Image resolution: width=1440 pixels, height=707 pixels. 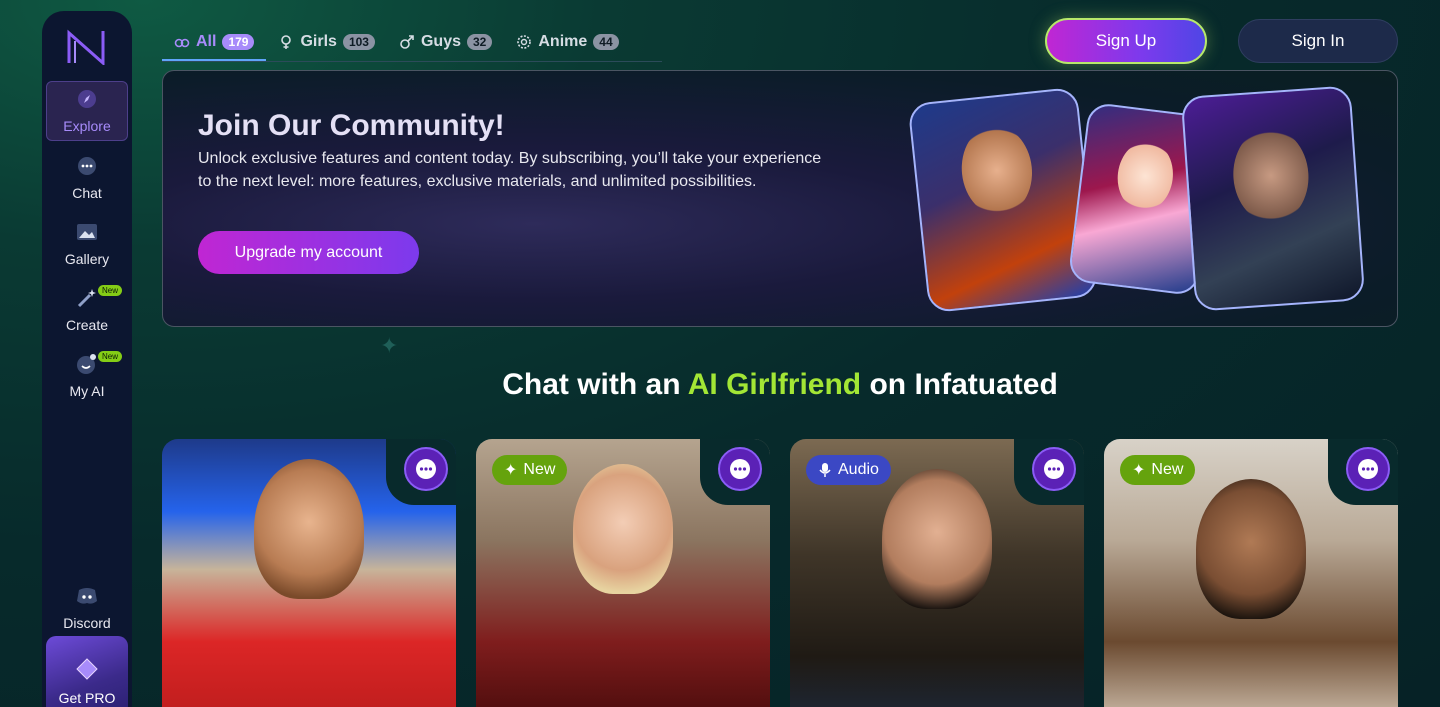 I want to click on tab-count: 32, so click(x=480, y=42).